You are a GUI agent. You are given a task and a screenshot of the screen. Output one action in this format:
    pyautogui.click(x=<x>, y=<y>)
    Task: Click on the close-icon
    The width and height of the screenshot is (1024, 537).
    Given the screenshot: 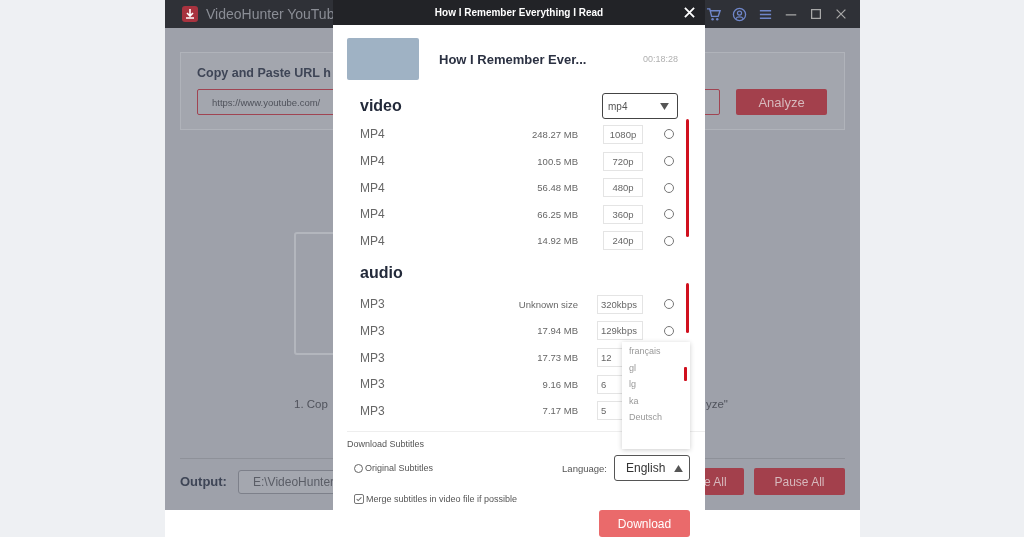 What is the action you would take?
    pyautogui.click(x=689, y=12)
    